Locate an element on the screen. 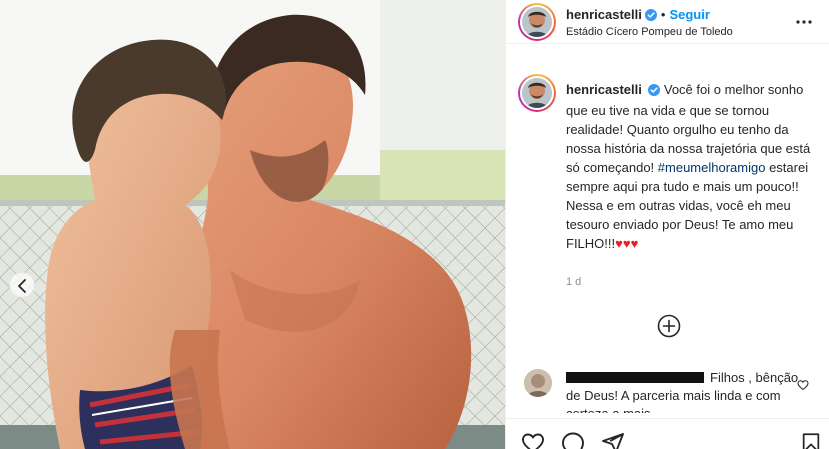  action-bar is located at coordinates (667, 433).